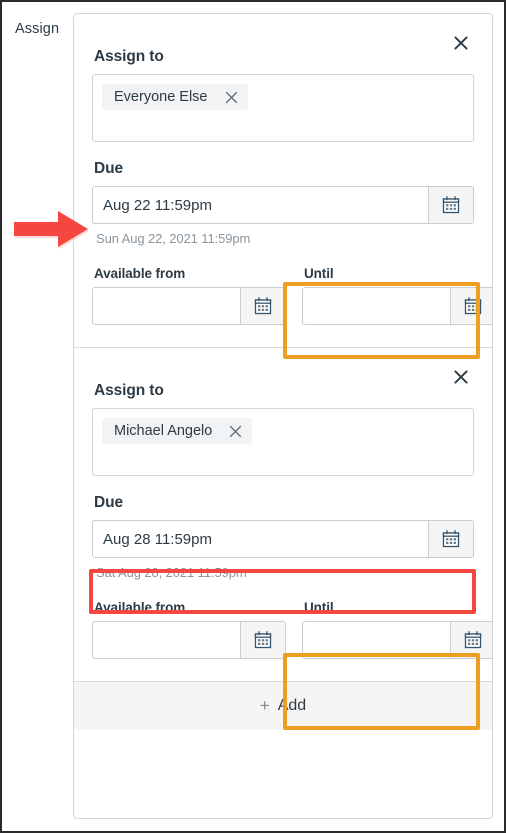 The height and width of the screenshot is (833, 506). What do you see at coordinates (264, 705) in the screenshot?
I see `plus-icon: +` at bounding box center [264, 705].